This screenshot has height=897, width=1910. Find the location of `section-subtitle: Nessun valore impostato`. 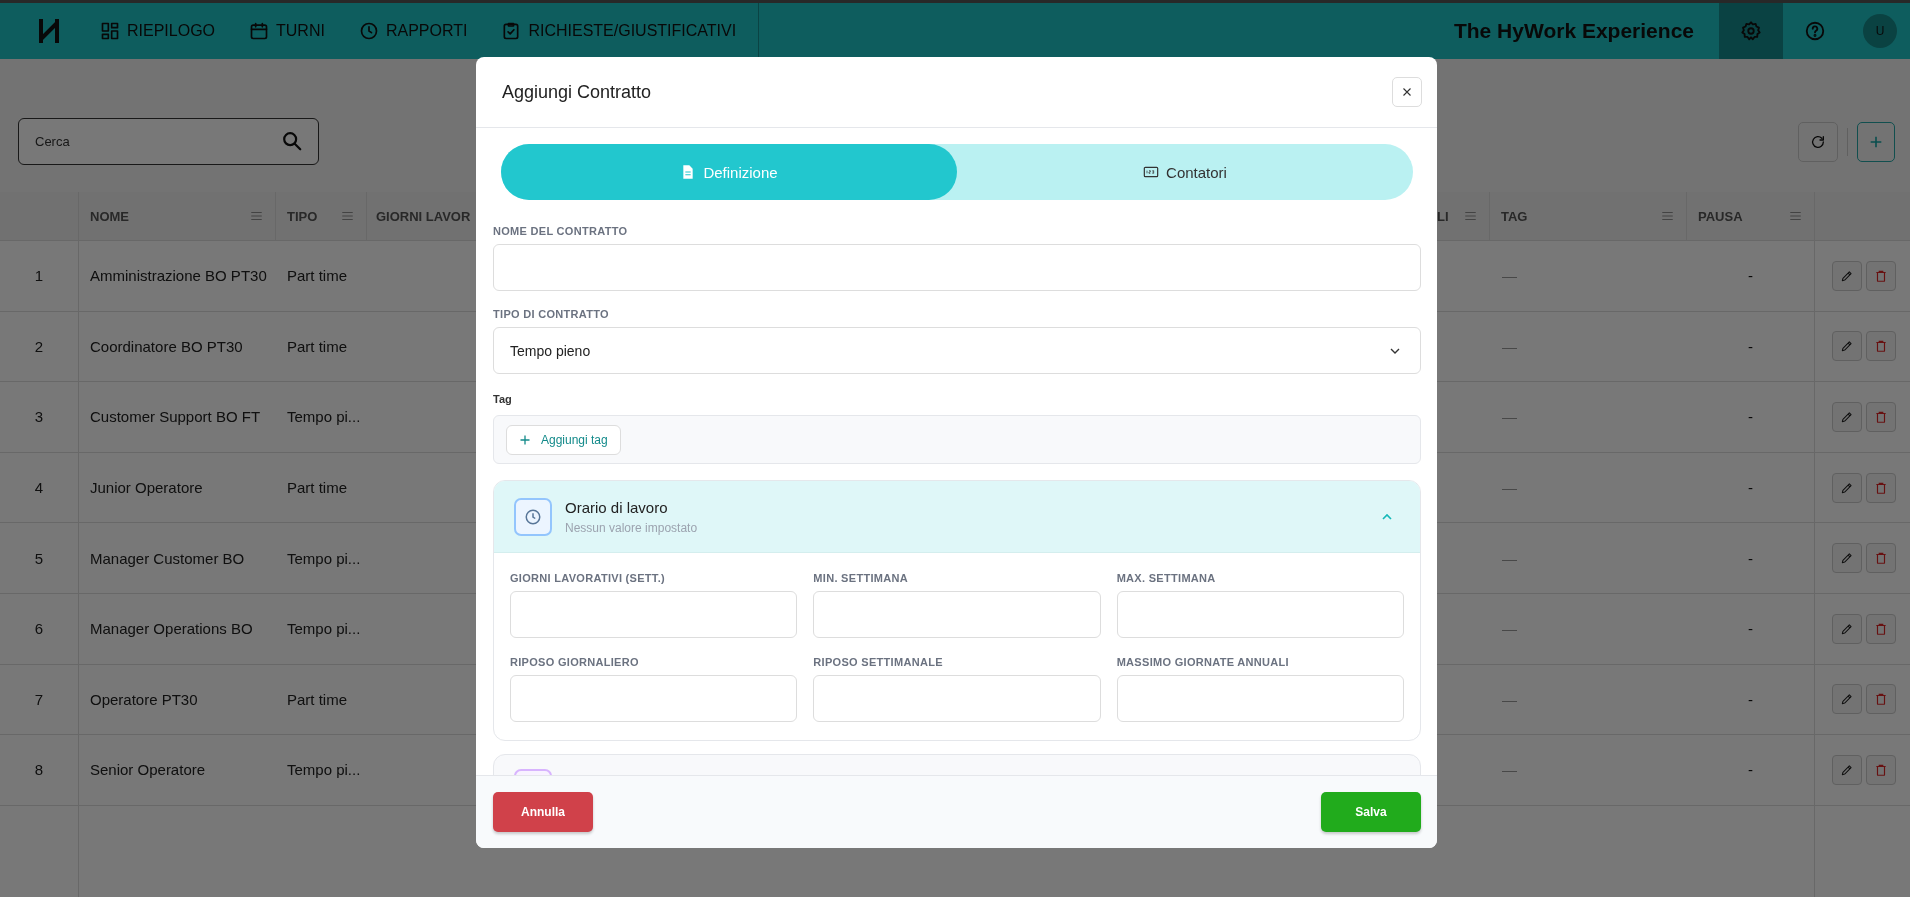

section-subtitle: Nessun valore impostato is located at coordinates (632, 527).